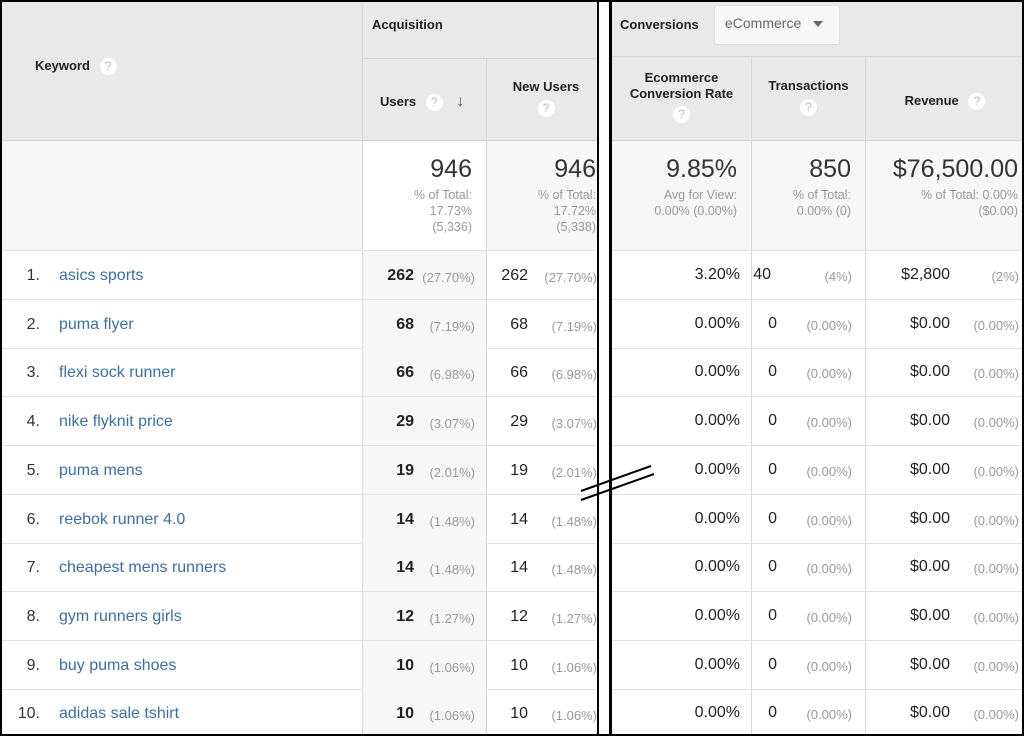 This screenshot has height=736, width=1024. I want to click on keyword-link: buy puma shoes, so click(117, 666).